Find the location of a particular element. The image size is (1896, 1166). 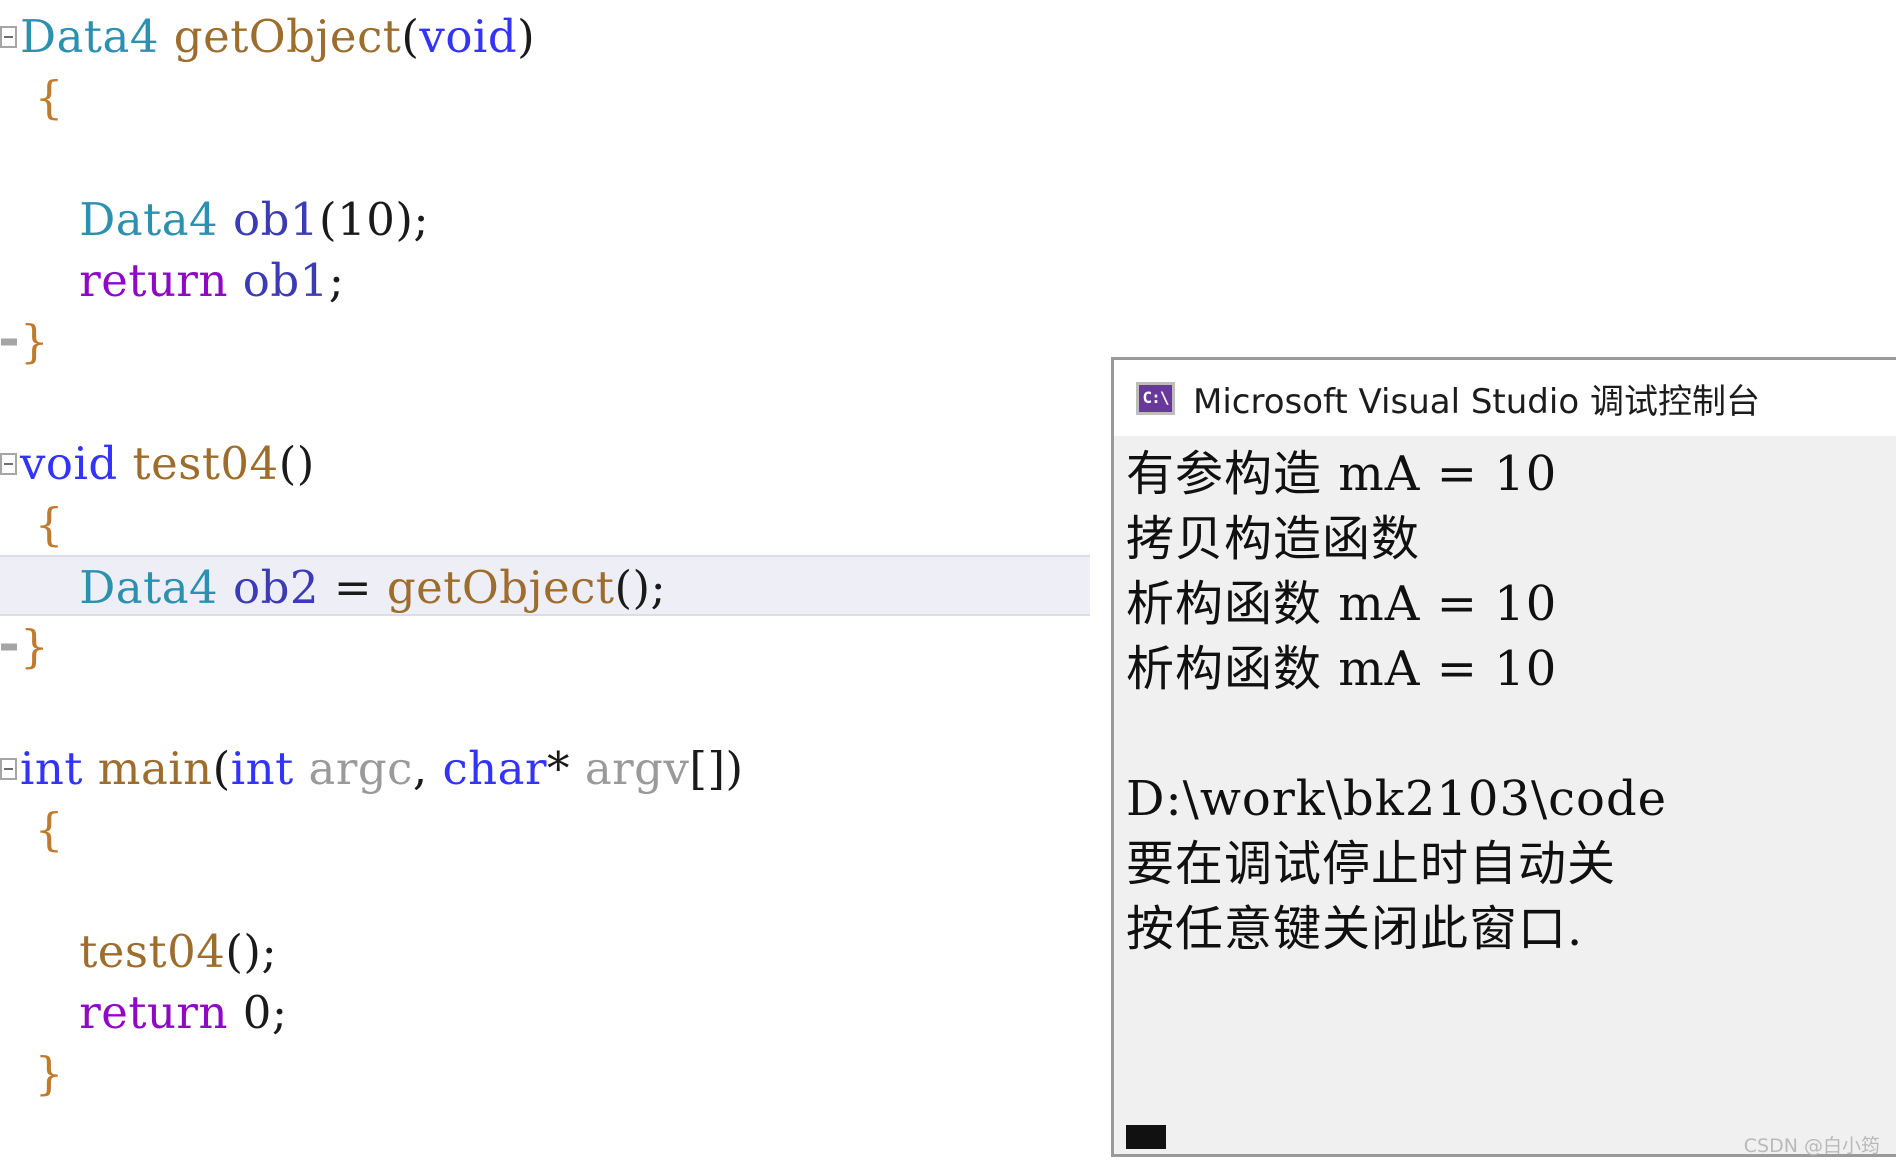

code-line: Data4 ob1(10); is located at coordinates (560, 219).